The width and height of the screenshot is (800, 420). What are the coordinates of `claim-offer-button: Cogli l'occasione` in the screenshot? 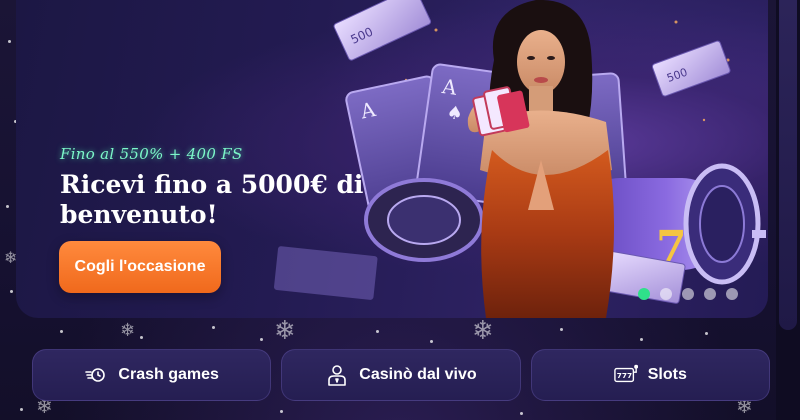 It's located at (140, 267).